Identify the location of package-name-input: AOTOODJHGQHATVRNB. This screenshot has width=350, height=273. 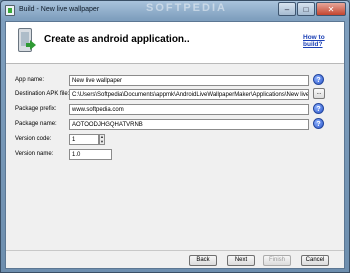
(189, 124).